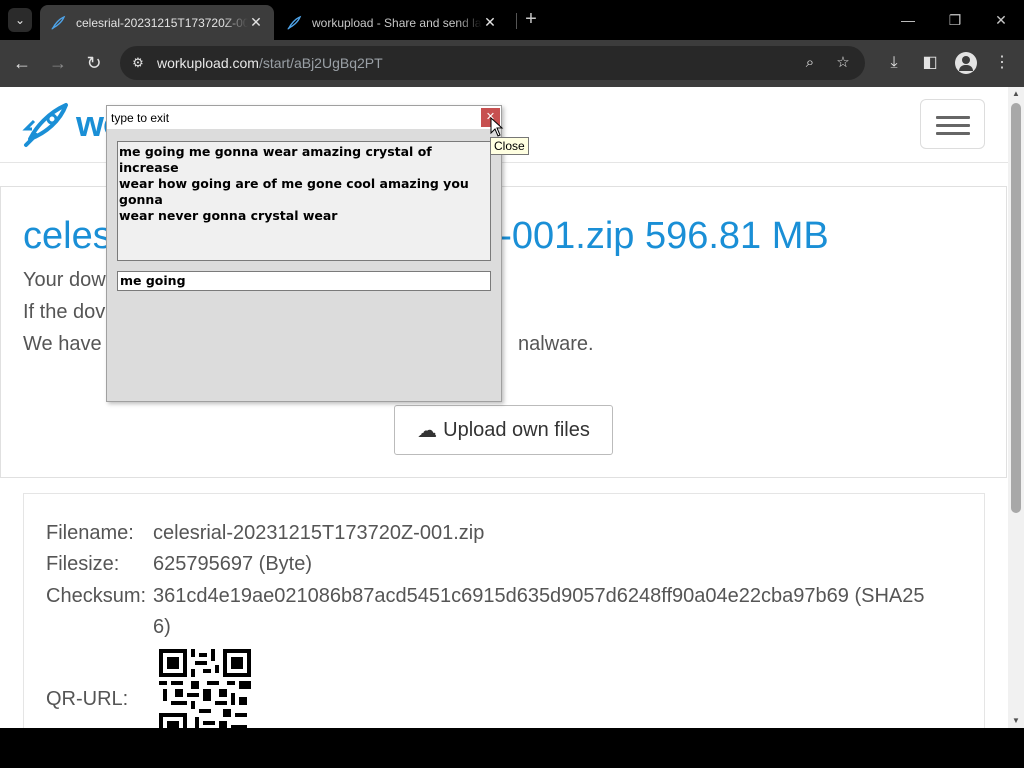 The width and height of the screenshot is (1024, 768). What do you see at coordinates (427, 430) in the screenshot?
I see `cloud-upload-icon: ☁` at bounding box center [427, 430].